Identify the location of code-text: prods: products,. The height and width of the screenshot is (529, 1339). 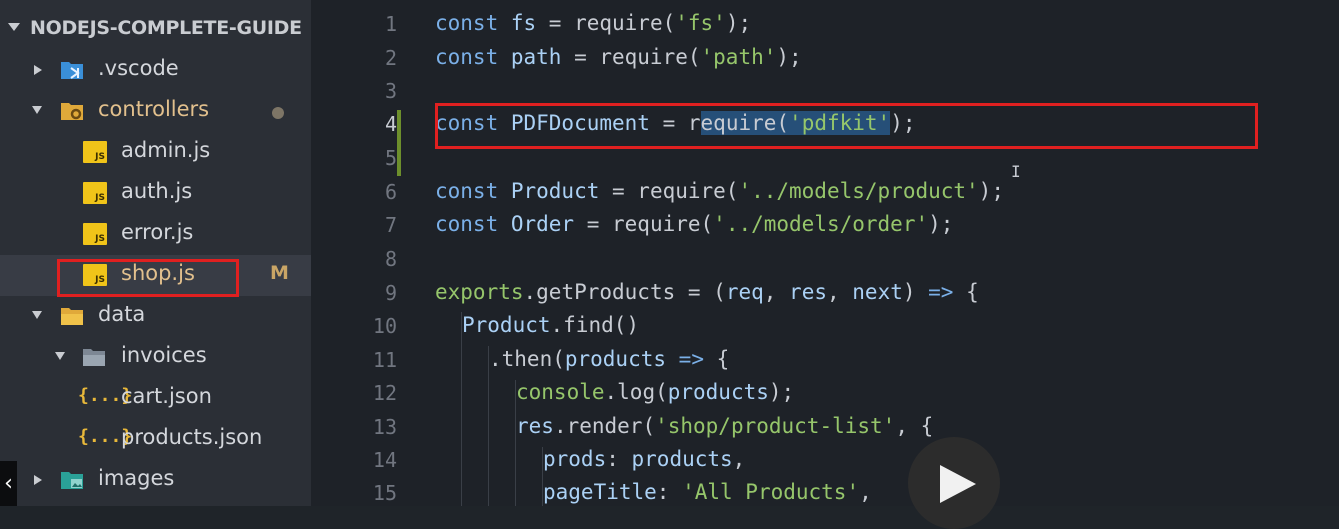
(644, 459).